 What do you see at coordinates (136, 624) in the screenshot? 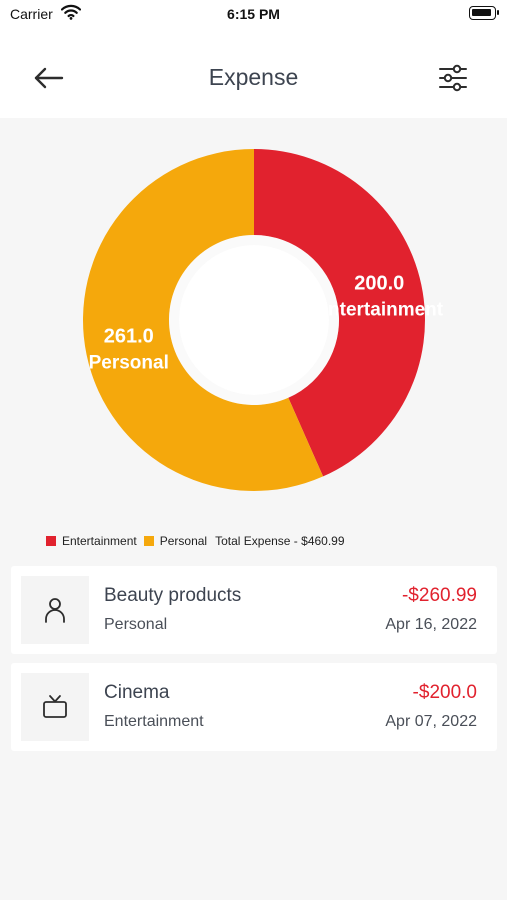
I see `transaction-category: Personal` at bounding box center [136, 624].